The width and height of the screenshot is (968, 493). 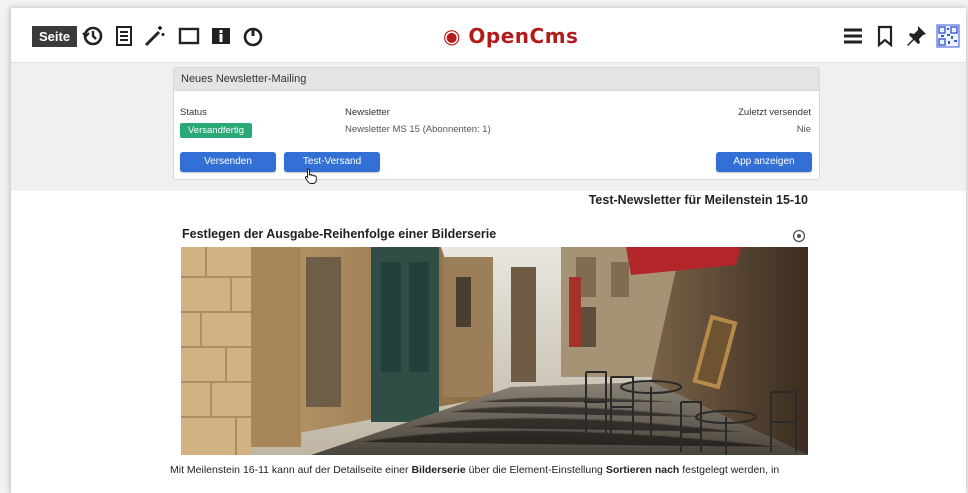 I want to click on pin-icon, so click(x=916, y=36).